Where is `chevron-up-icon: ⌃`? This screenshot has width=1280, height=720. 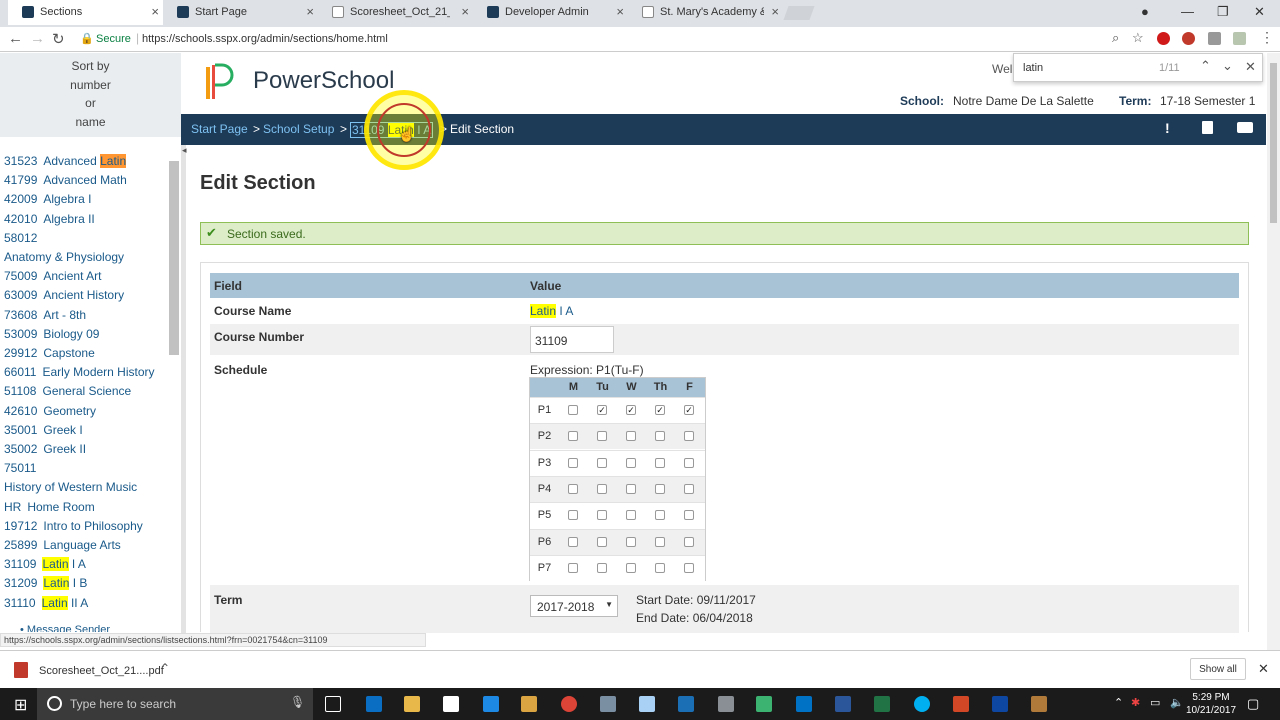 chevron-up-icon: ⌃ is located at coordinates (165, 668).